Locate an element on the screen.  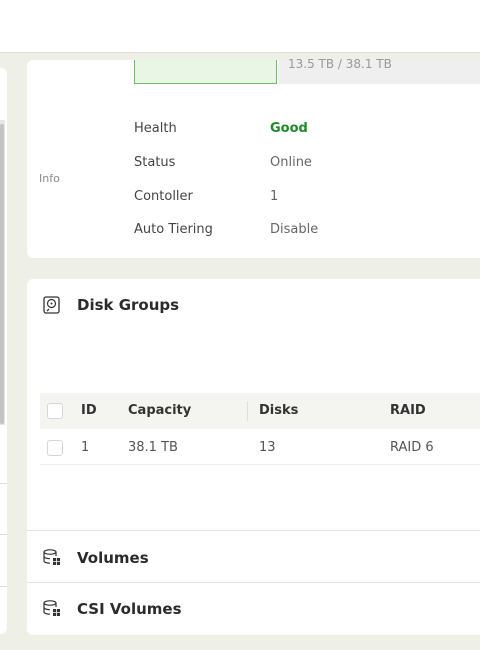
column-divider is located at coordinates (247, 411).